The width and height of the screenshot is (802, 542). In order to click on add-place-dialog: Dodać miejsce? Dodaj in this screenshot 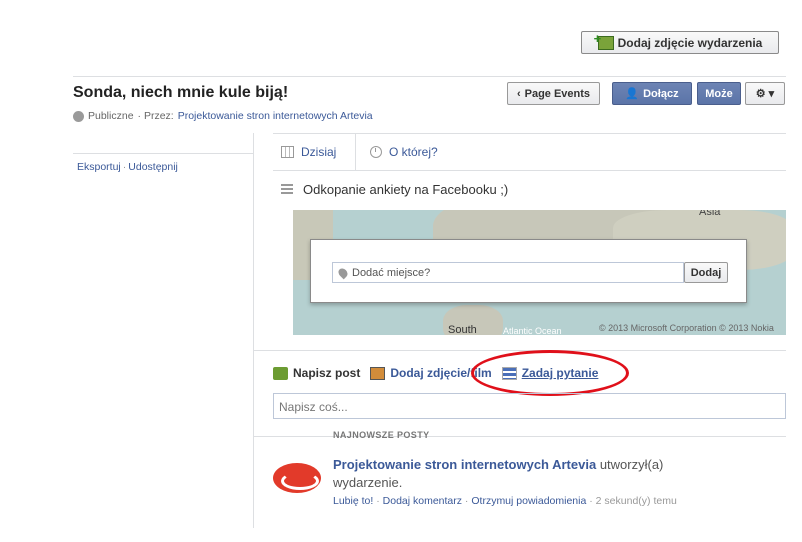, I will do `click(528, 271)`.